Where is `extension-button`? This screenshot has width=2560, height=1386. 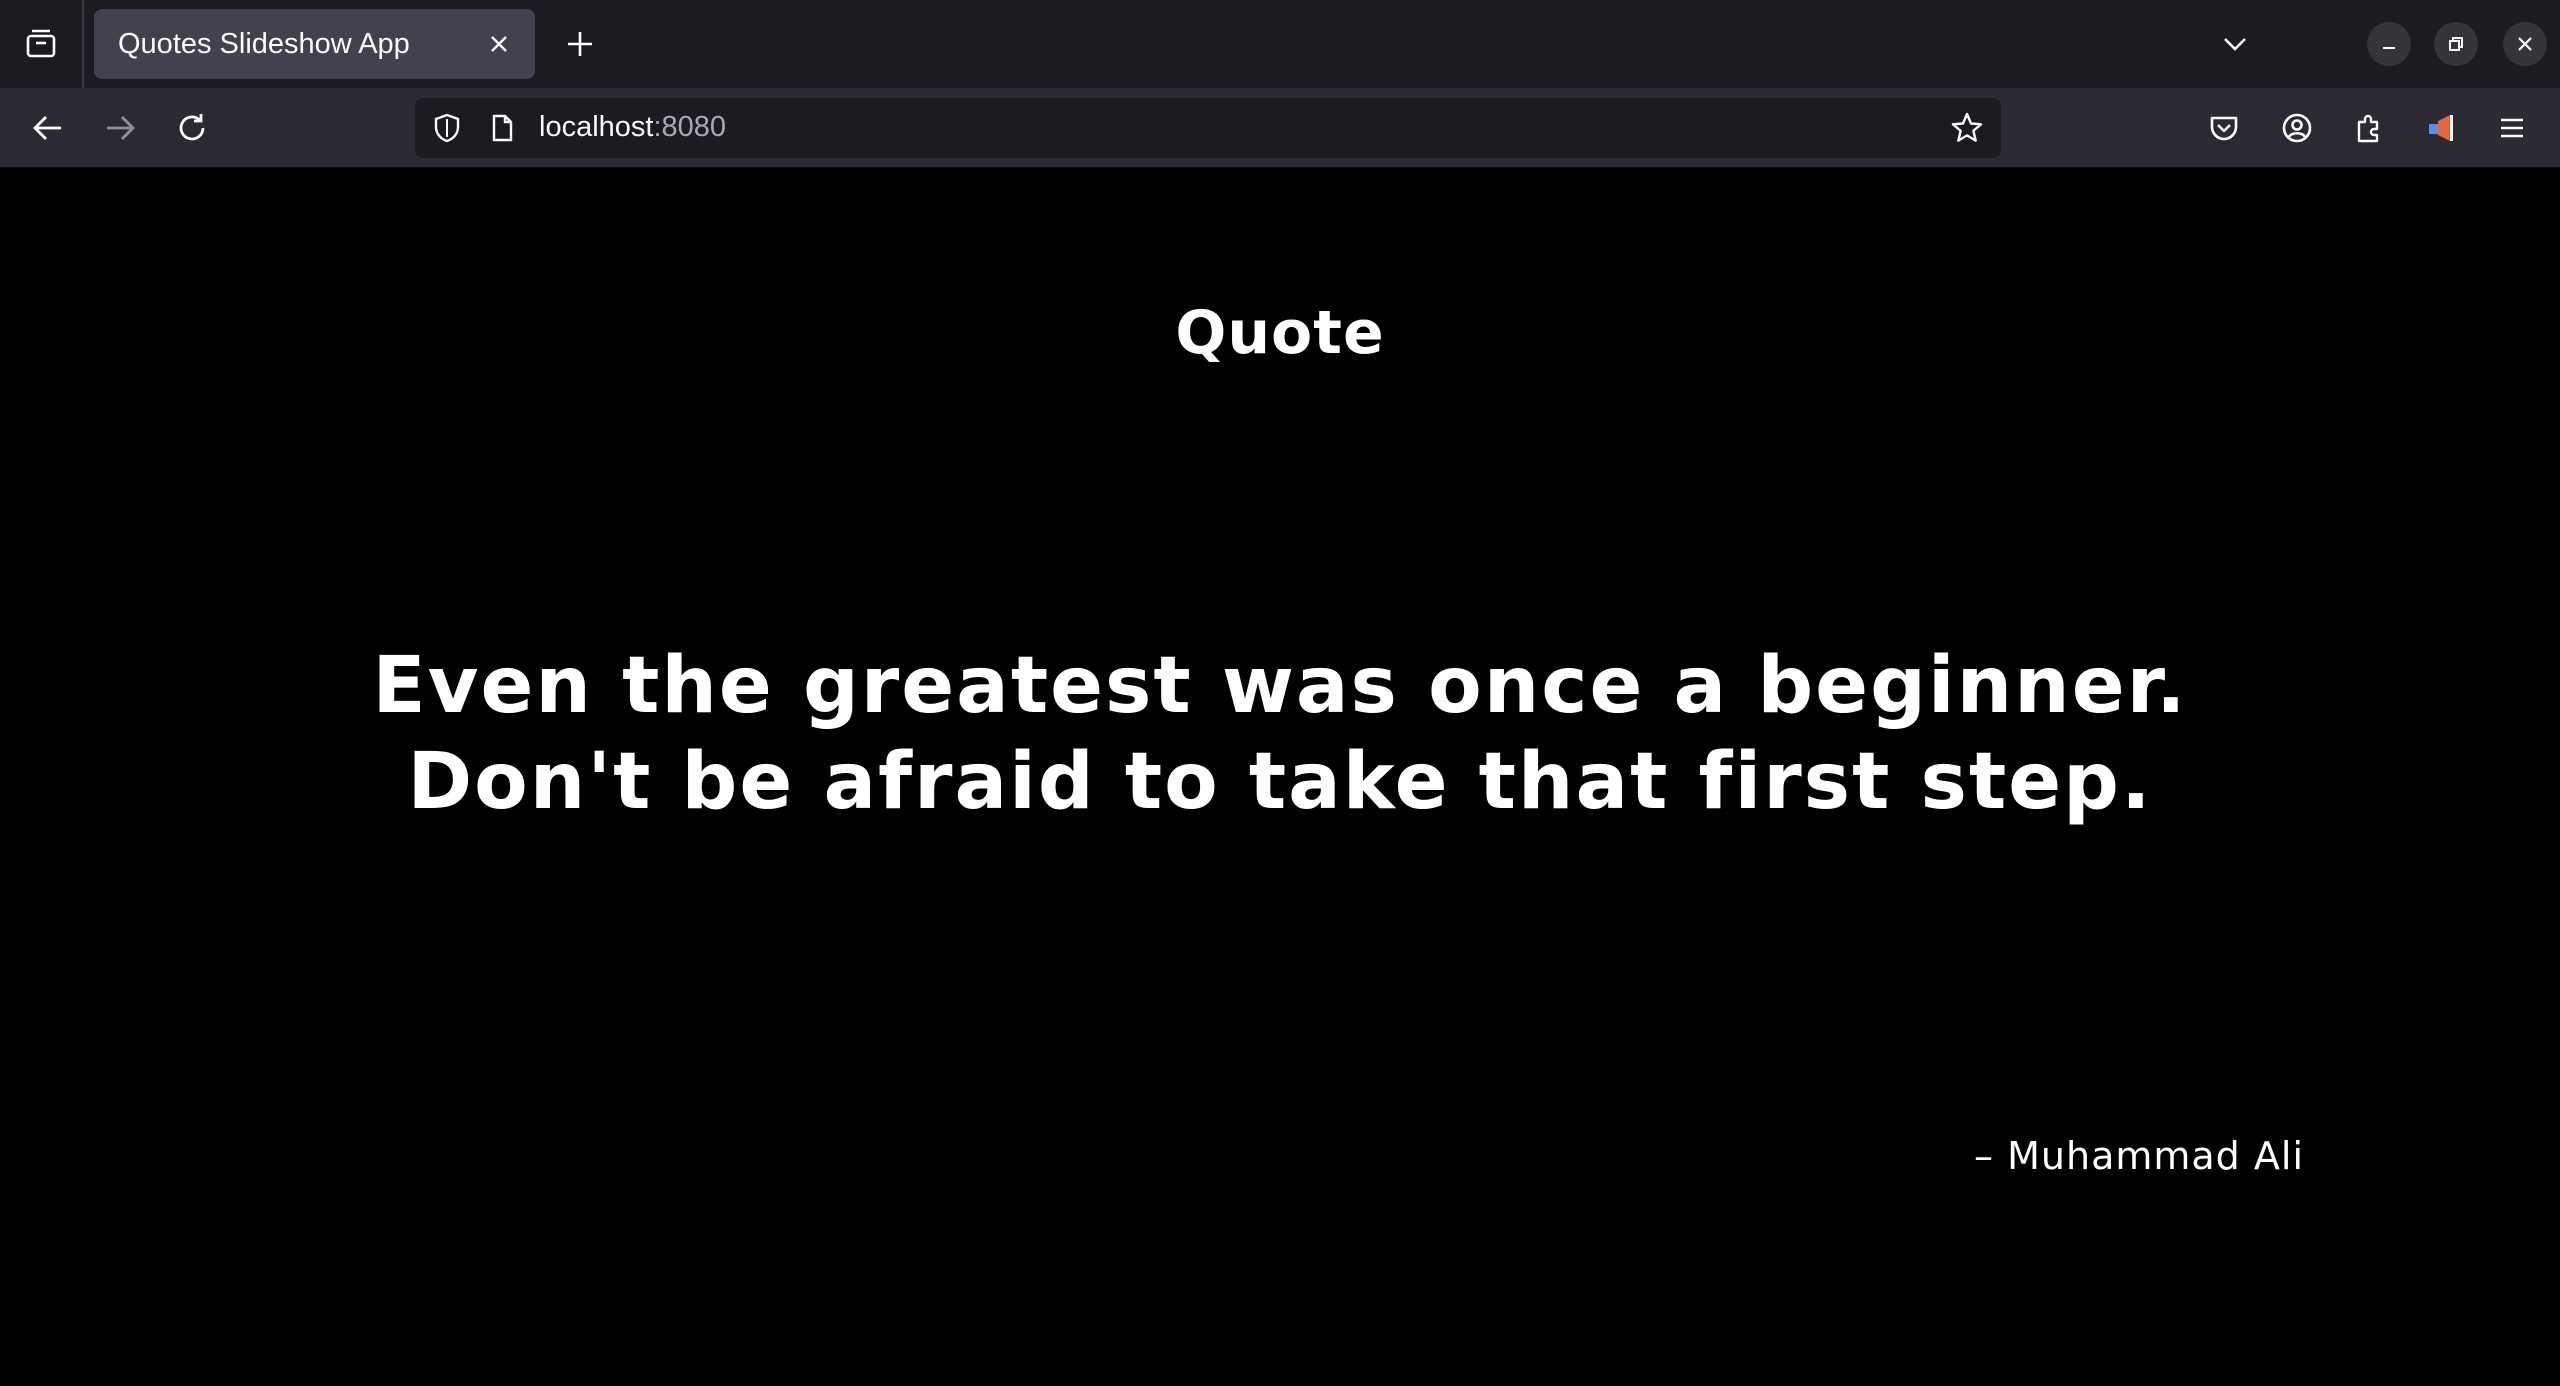 extension-button is located at coordinates (2441, 128).